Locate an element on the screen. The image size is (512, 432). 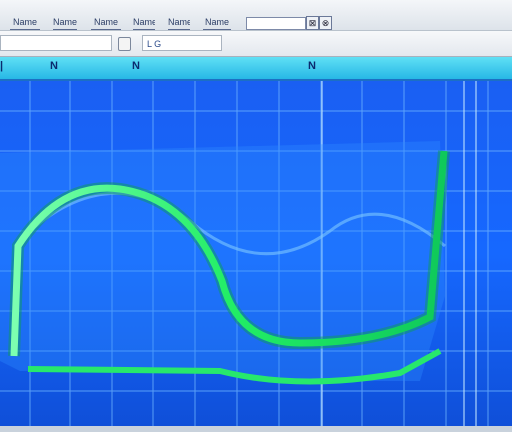
menu-bar: Name Name Name Name Name Name ⊠ ⊗ is located at coordinates (256, 15).